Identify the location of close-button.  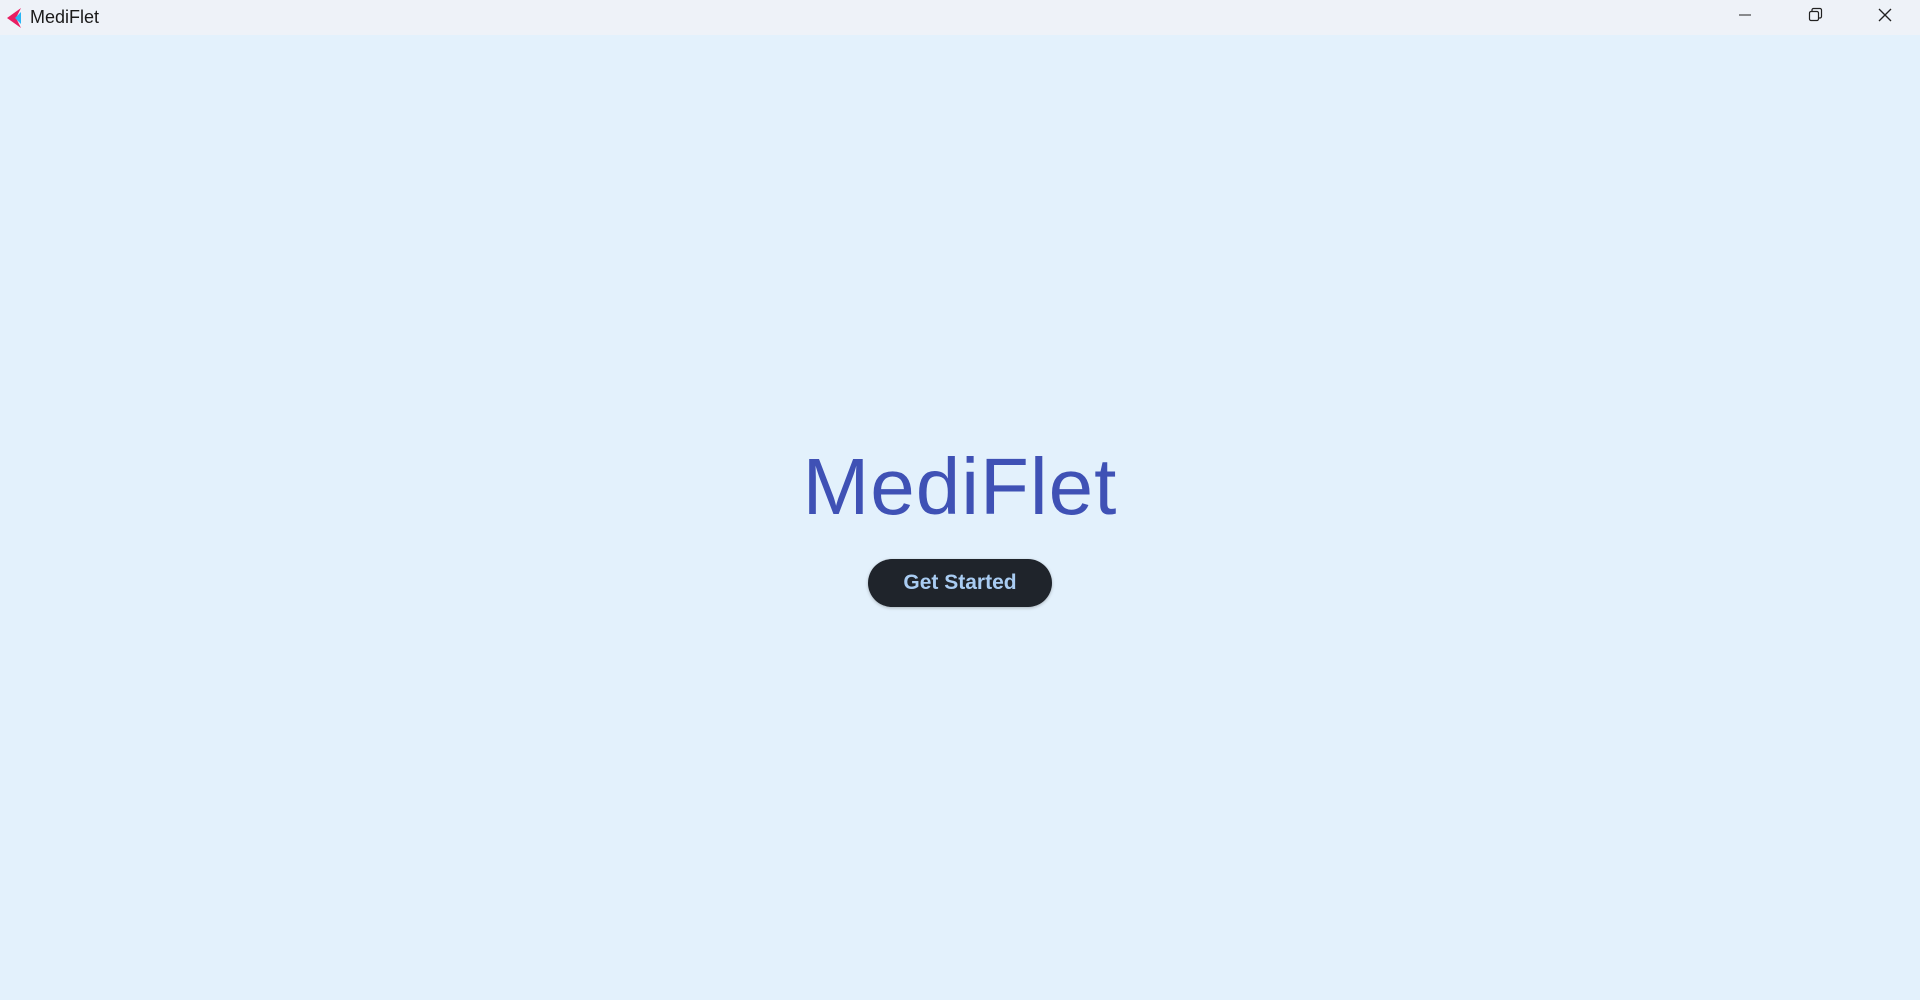
(1885, 17).